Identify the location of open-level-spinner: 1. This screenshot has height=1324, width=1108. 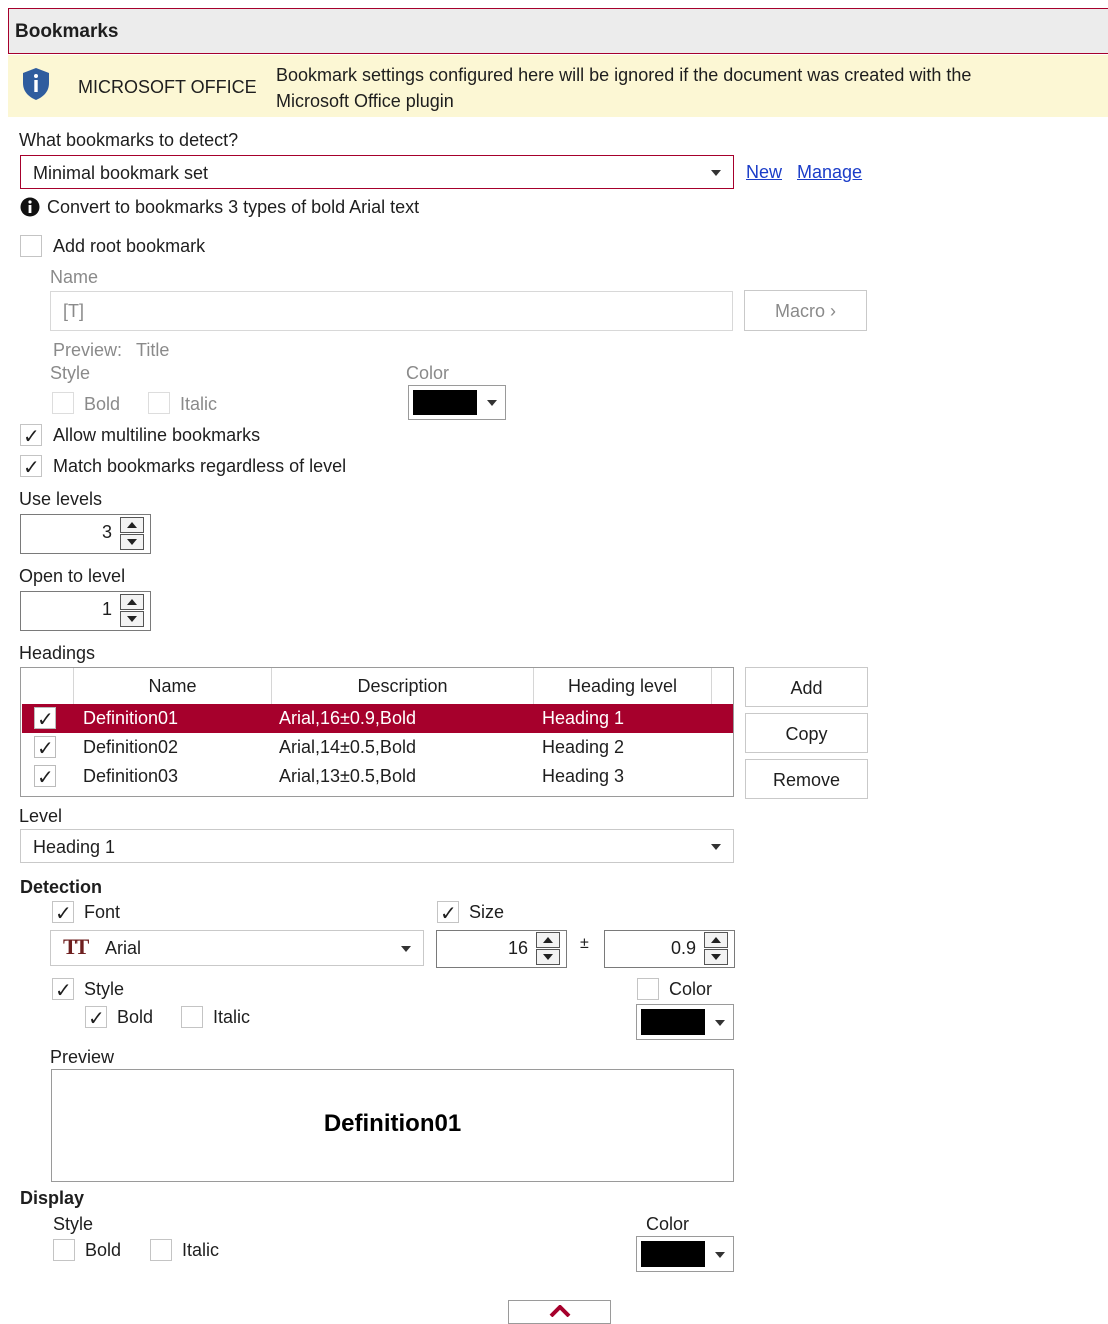
(85, 611).